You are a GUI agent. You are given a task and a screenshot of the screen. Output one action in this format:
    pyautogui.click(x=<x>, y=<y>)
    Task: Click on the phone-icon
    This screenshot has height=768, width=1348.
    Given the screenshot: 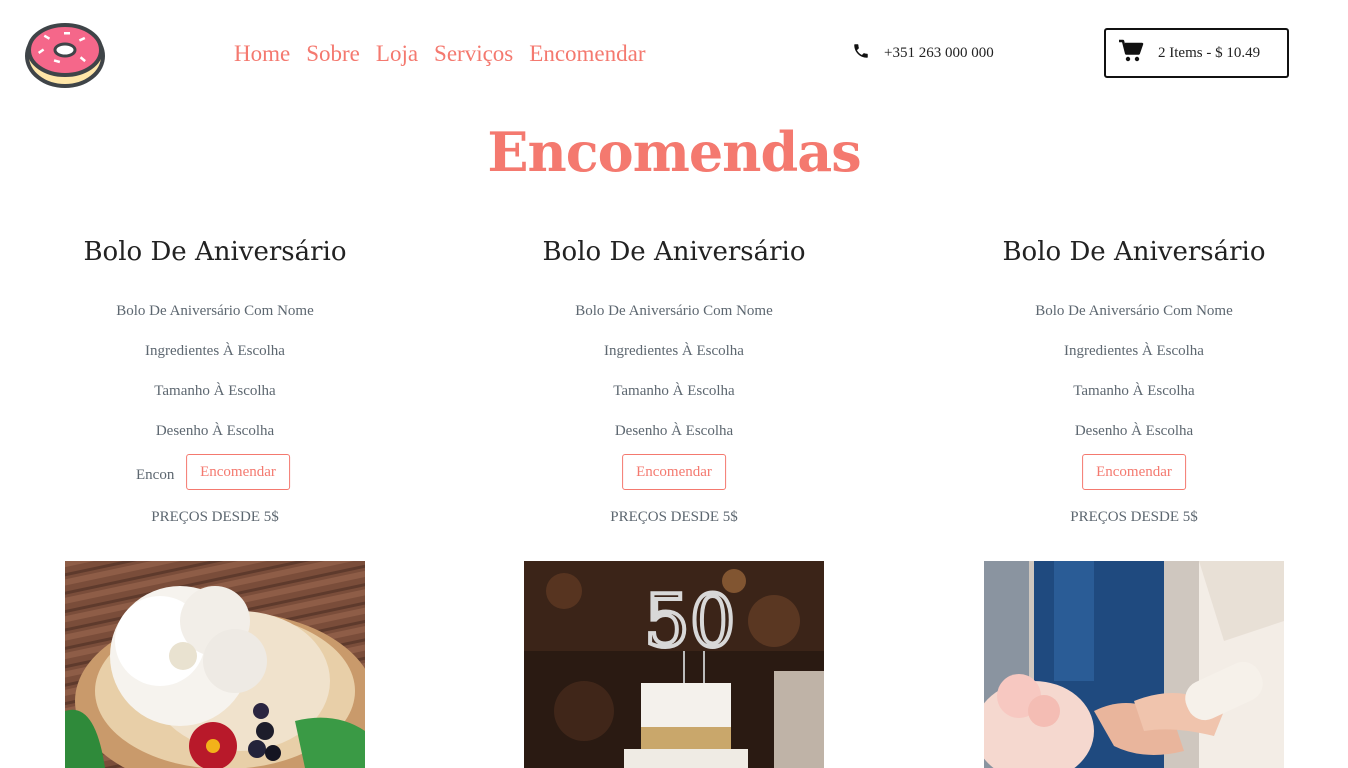 What is the action you would take?
    pyautogui.click(x=861, y=53)
    